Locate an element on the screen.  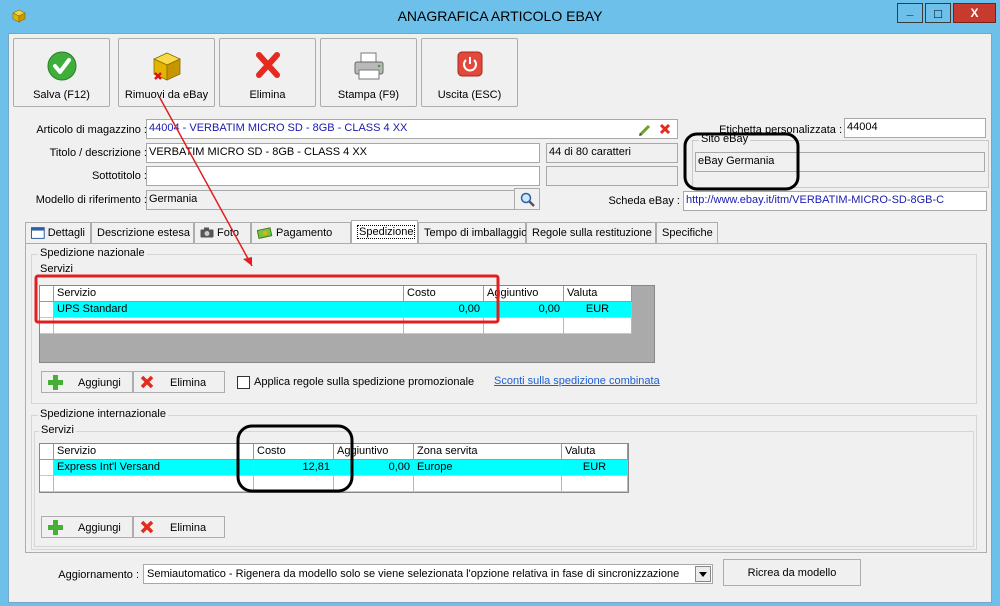
tab-specifiche: Specifiche is located at coordinates (687, 233).